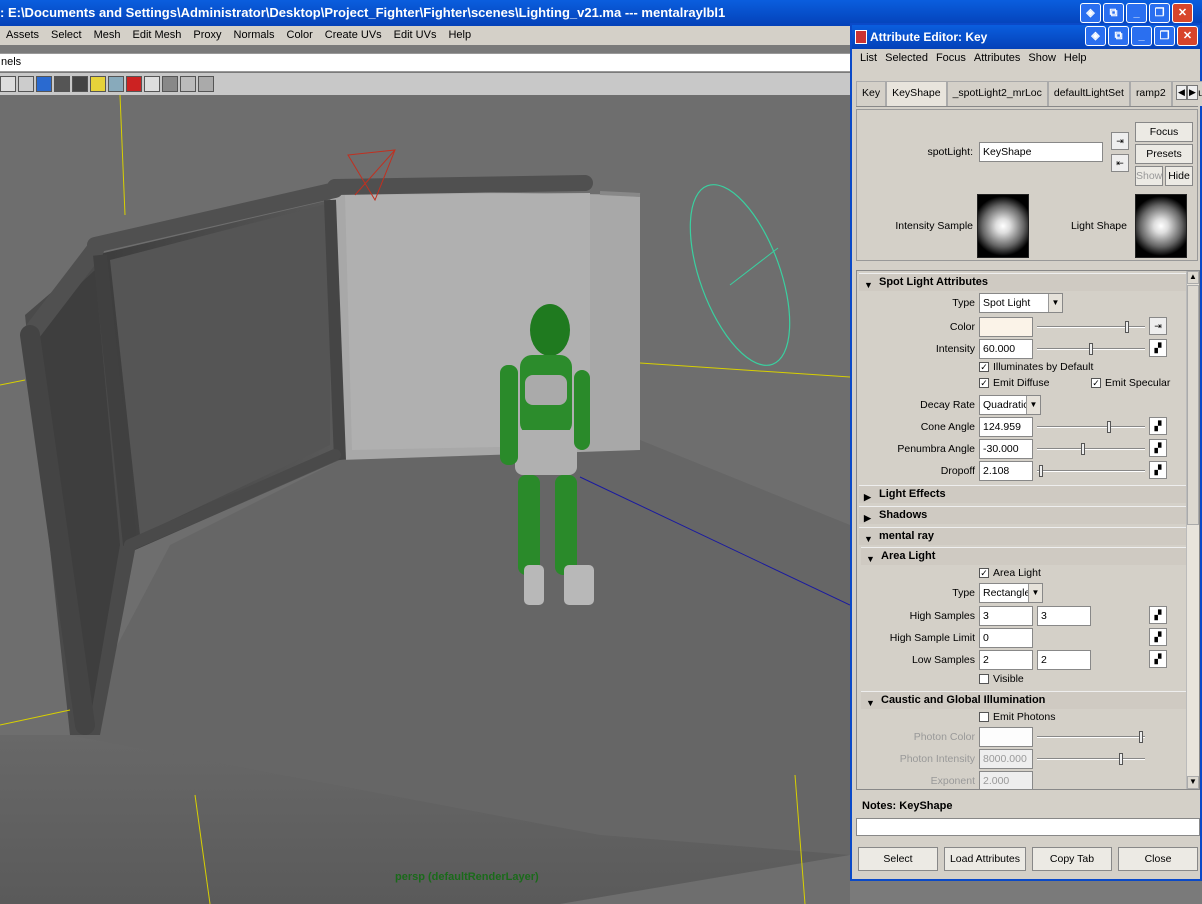  What do you see at coordinates (1023, 515) in the screenshot?
I see `section-shadows: ▶ Shadows` at bounding box center [1023, 515].